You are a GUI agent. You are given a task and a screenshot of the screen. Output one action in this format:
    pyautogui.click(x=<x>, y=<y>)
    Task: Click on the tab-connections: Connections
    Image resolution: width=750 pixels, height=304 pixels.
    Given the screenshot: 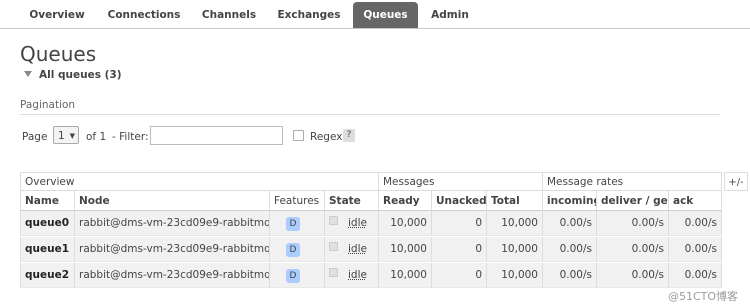 What is the action you would take?
    pyautogui.click(x=144, y=15)
    